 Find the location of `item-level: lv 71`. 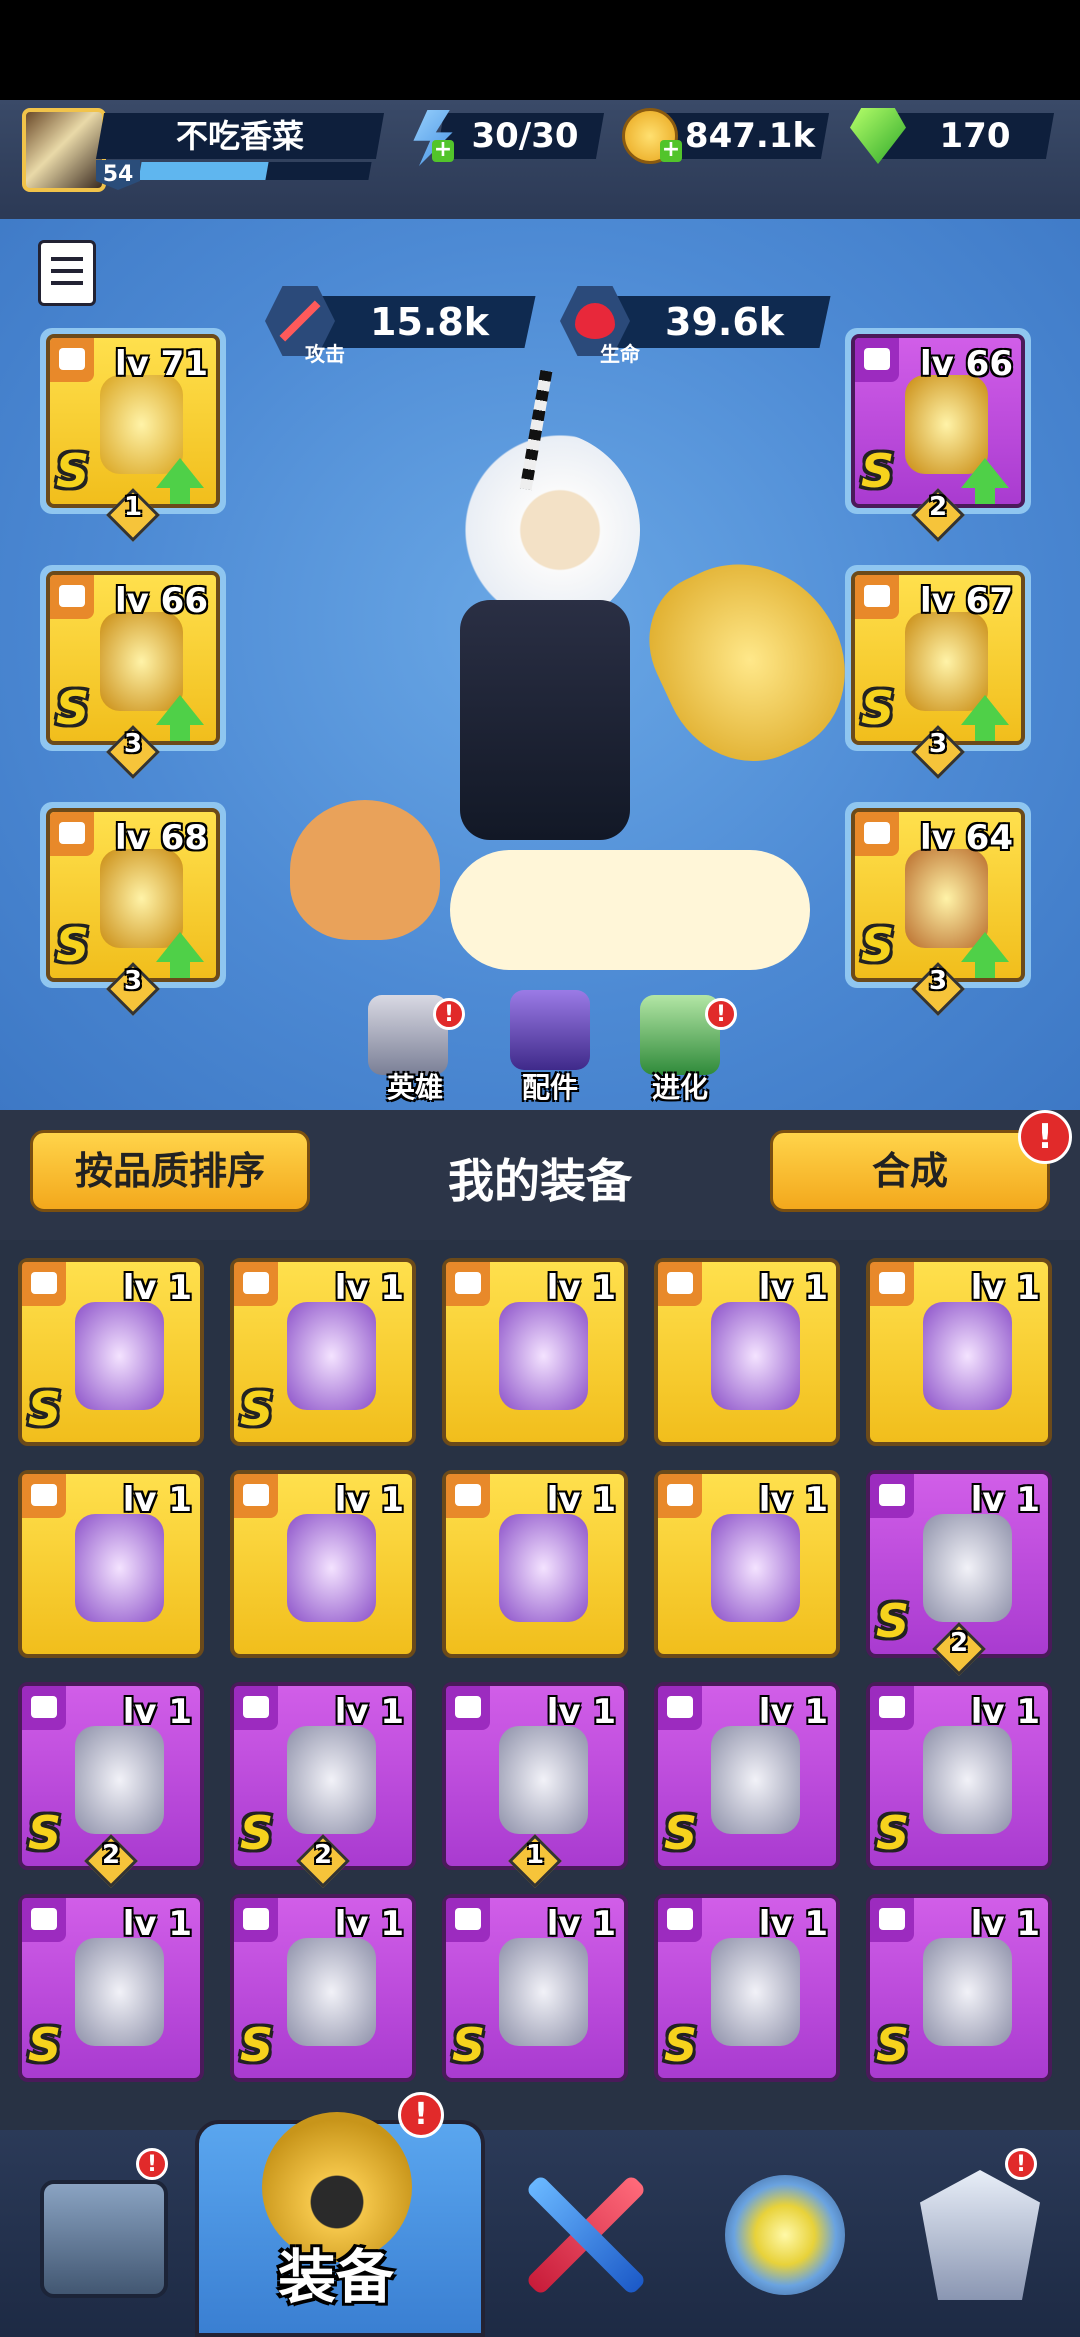

item-level: lv 71 is located at coordinates (161, 364).